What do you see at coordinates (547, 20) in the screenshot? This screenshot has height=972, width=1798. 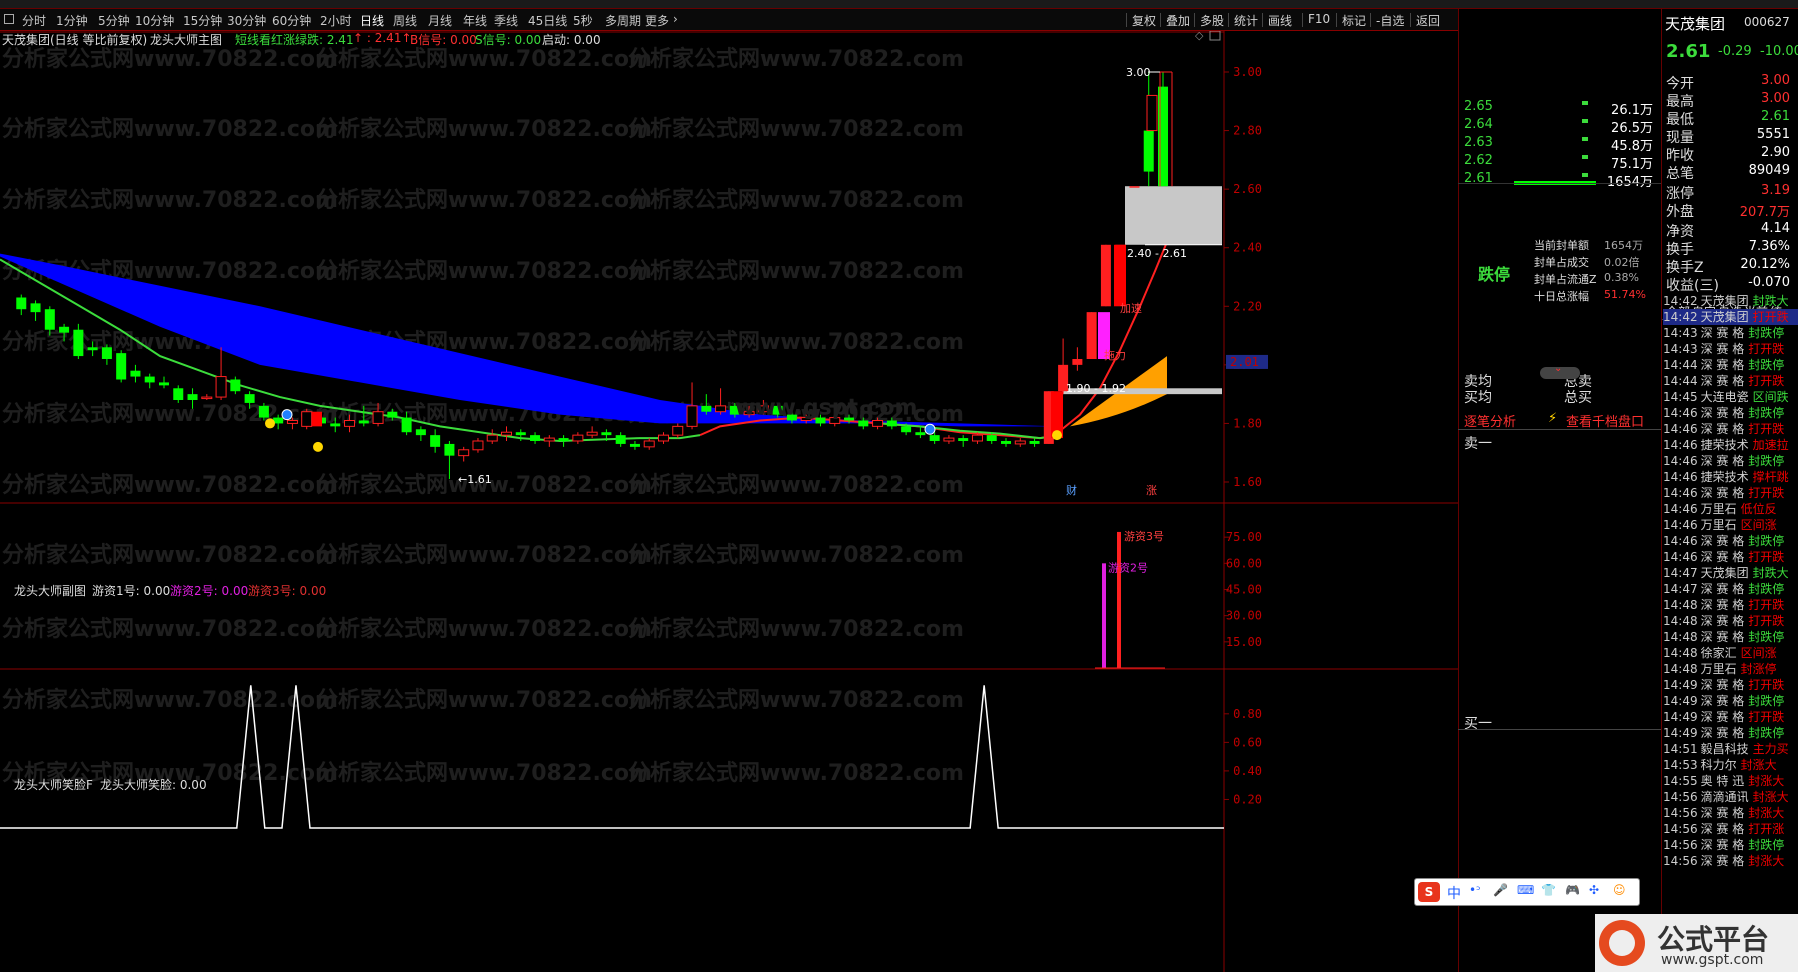 I see `period-tab: 45日线` at bounding box center [547, 20].